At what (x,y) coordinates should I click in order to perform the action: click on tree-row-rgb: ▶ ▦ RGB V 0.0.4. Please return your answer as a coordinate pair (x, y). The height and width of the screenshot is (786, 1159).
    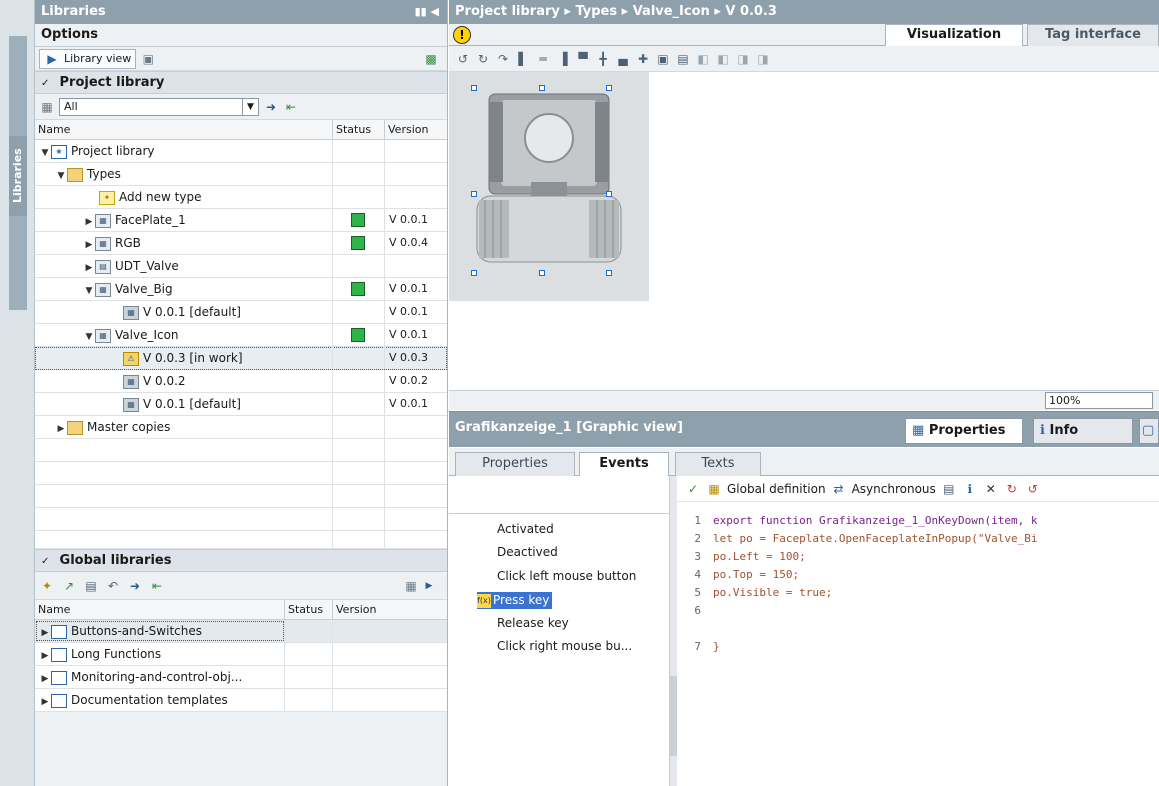
    Looking at the image, I should click on (241, 243).